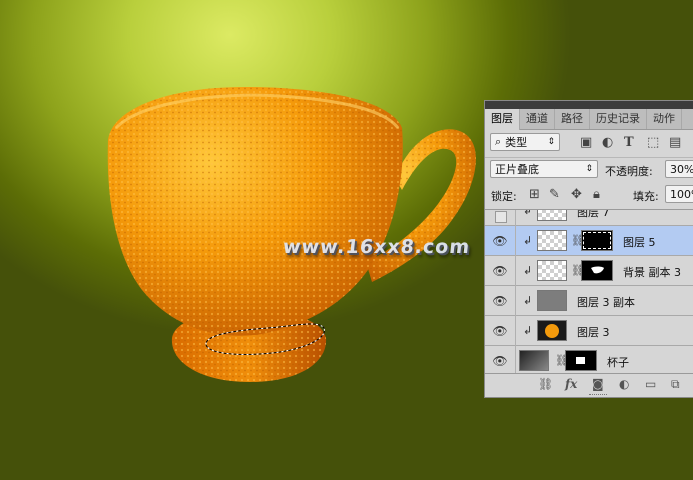 The image size is (693, 480). I want to click on watermark-text: www.16xx8.com, so click(376, 247).